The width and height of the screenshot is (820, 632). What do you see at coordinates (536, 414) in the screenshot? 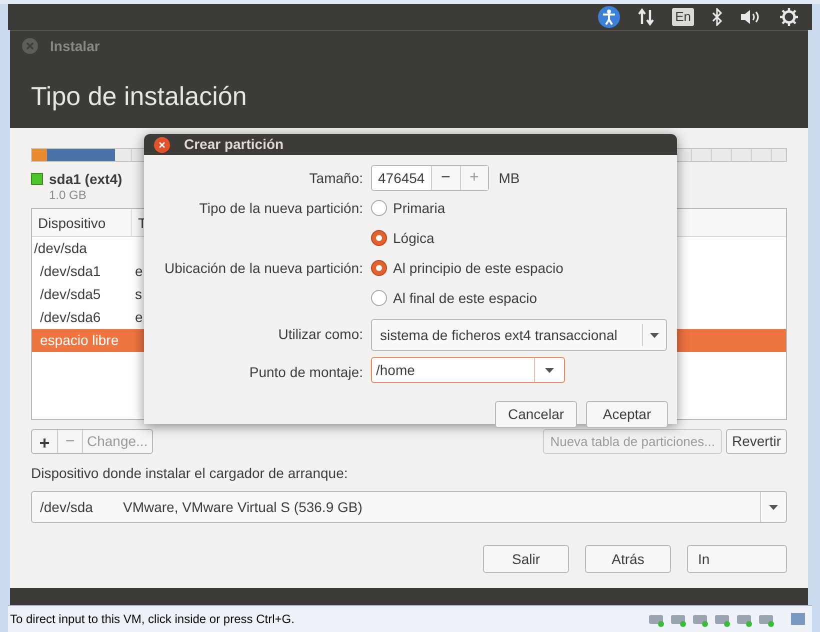
I see `dialog-button: Cancelar` at bounding box center [536, 414].